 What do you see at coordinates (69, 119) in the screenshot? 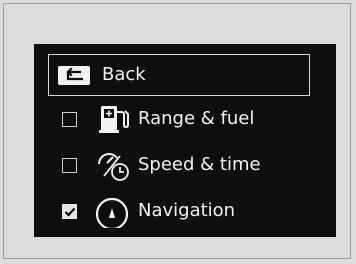
I see `checkbox-range-fuel` at bounding box center [69, 119].